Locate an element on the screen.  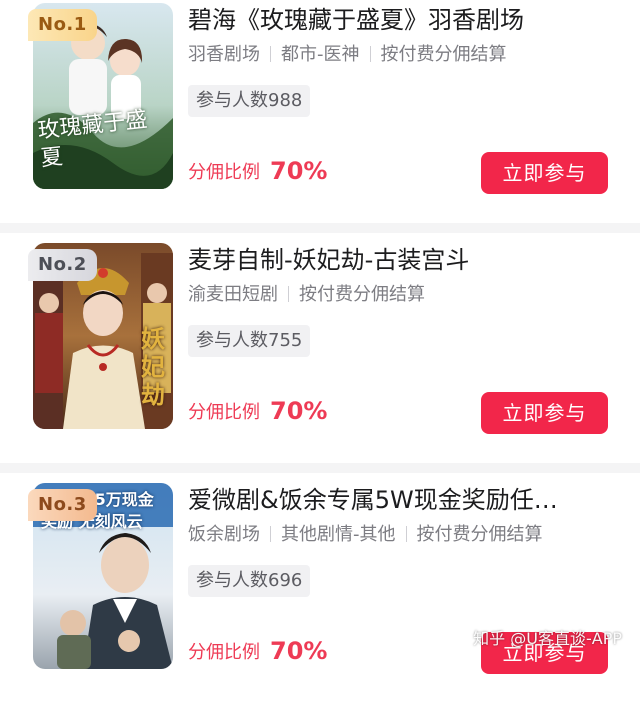
drama-title: 麦芽自制-妖妃劫-古装宫斗 is located at coordinates (408, 260).